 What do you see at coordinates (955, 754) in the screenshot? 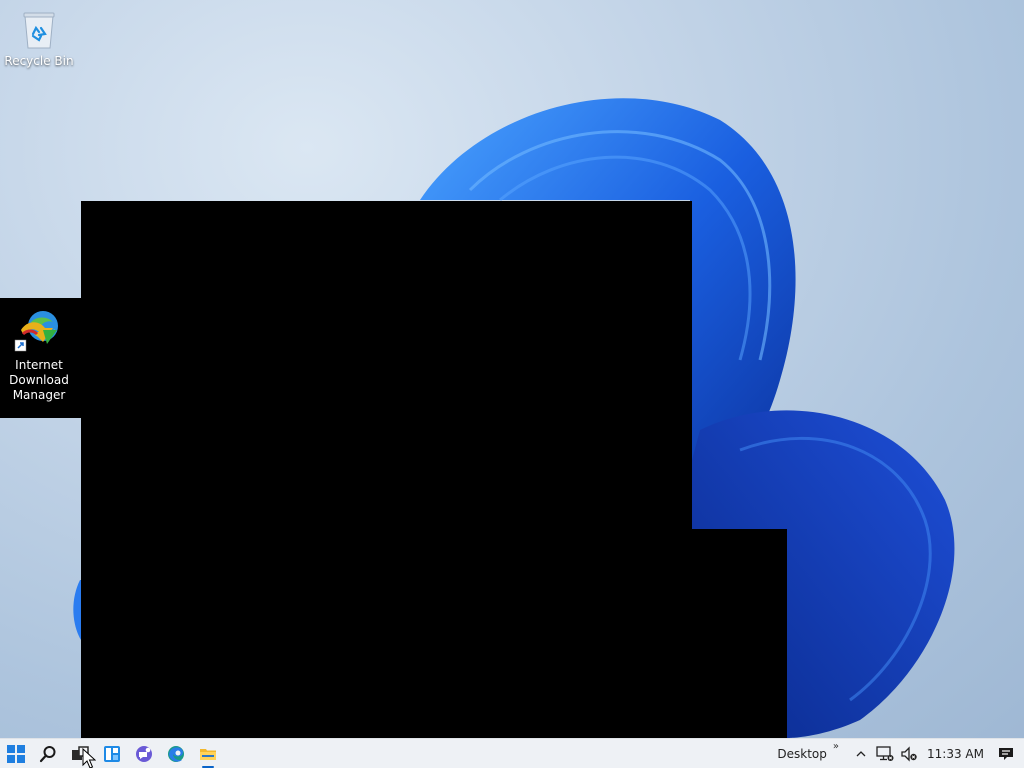
I see `clock: 11:33 AM` at bounding box center [955, 754].